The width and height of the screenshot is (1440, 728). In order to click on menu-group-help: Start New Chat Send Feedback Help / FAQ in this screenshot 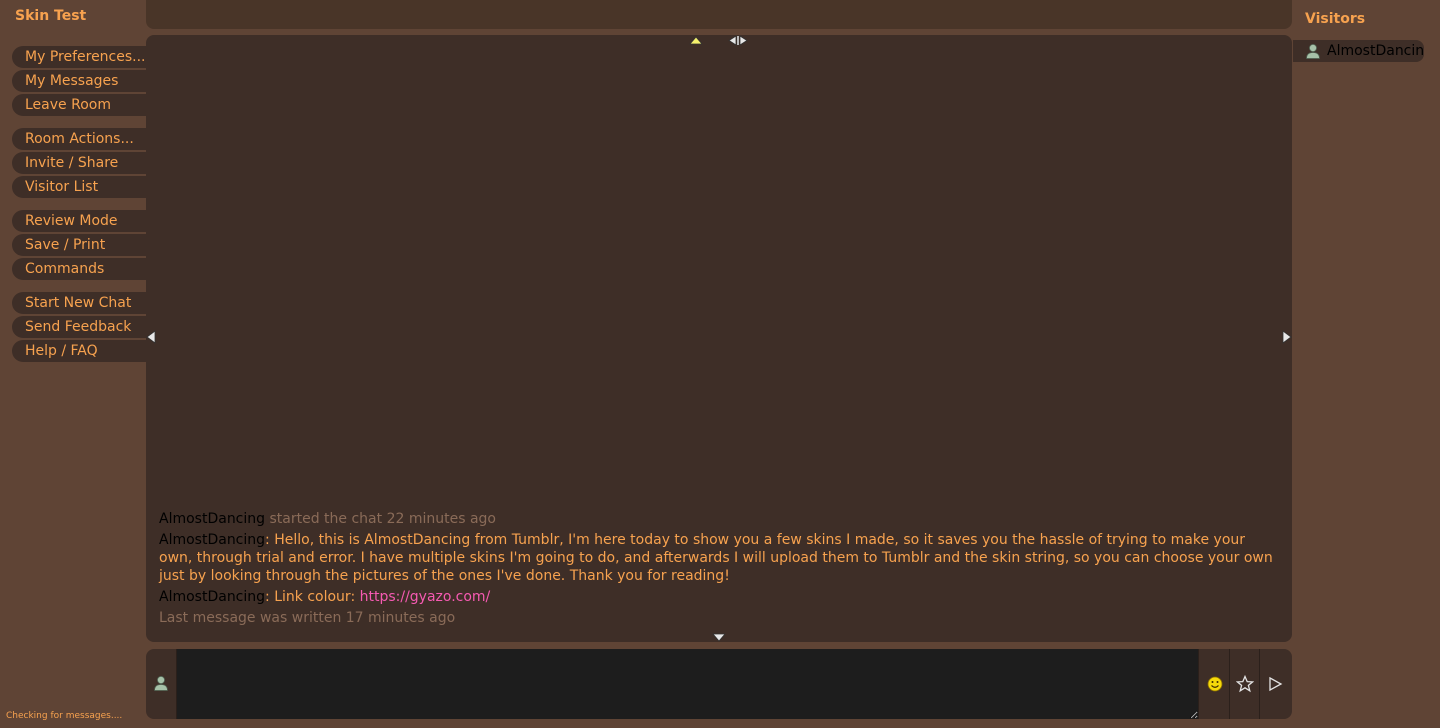, I will do `click(79, 327)`.